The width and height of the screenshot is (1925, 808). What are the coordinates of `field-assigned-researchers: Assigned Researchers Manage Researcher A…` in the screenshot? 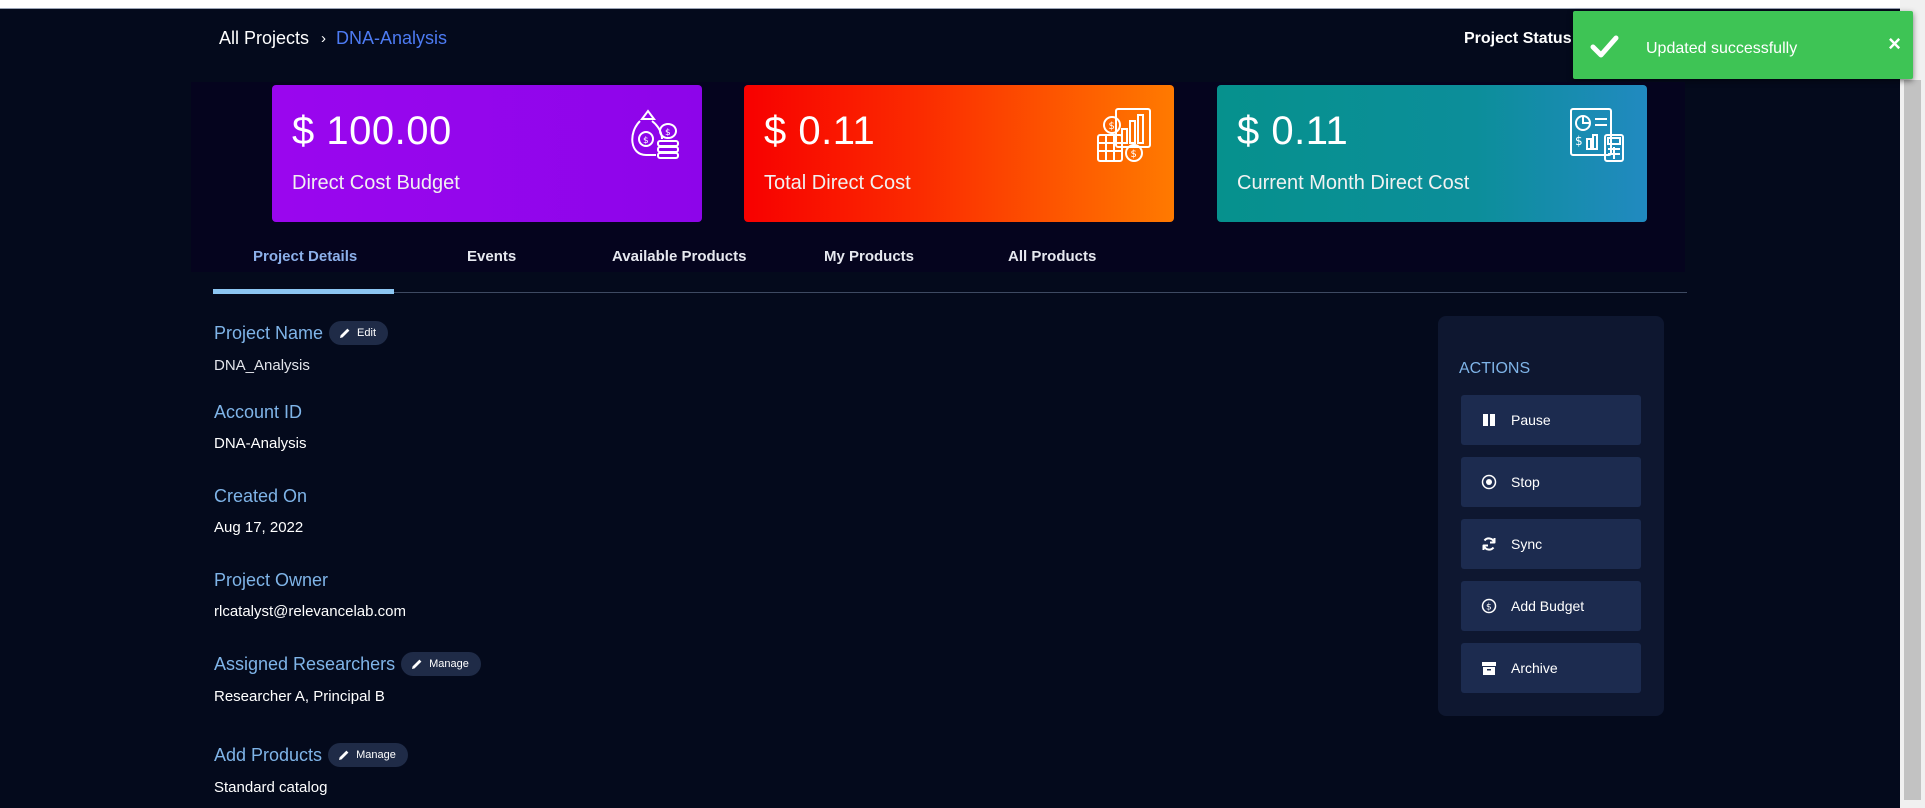 It's located at (347, 678).